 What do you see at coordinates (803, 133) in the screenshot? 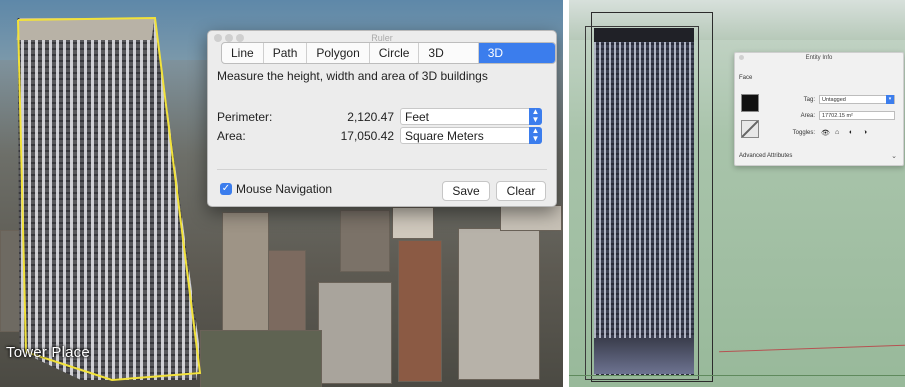
I see `toggles-label: Toggles:` at bounding box center [803, 133].